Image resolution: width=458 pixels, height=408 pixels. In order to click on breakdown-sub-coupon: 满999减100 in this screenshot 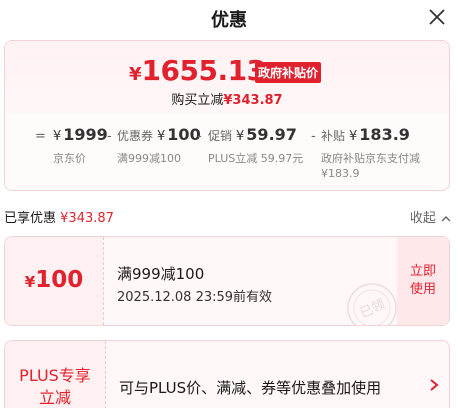, I will do `click(149, 158)`.